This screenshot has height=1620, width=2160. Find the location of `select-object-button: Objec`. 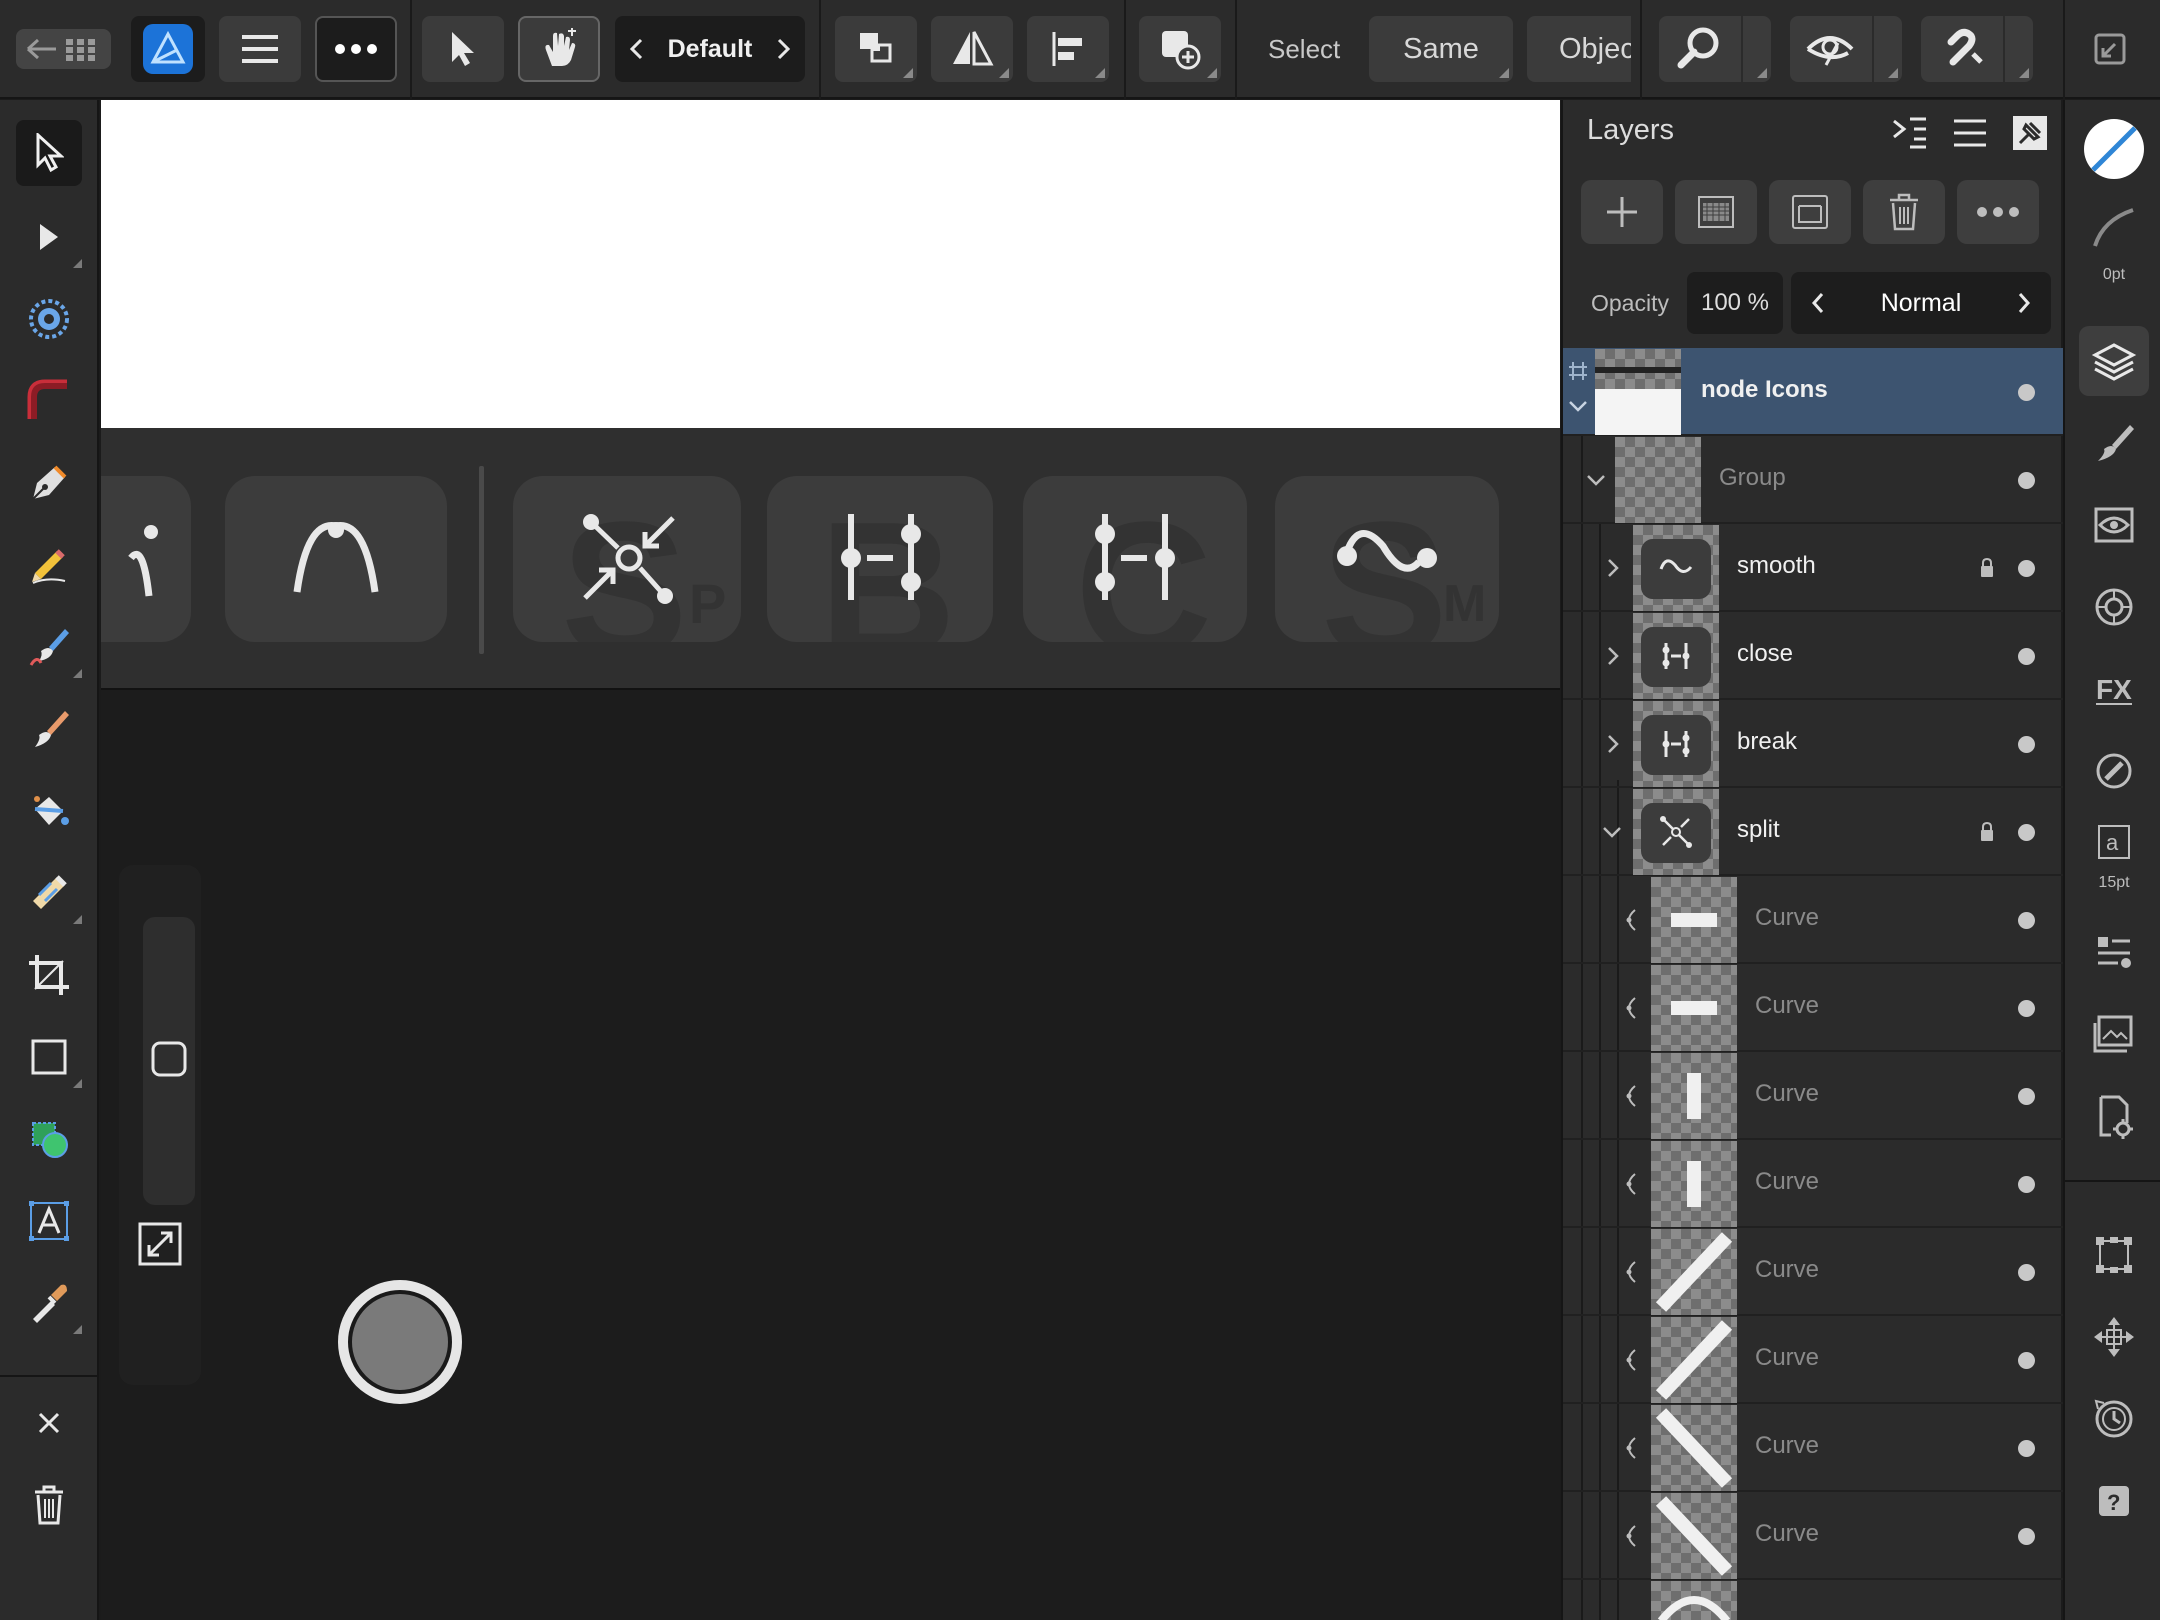

select-object-button: Objec is located at coordinates (1579, 49).